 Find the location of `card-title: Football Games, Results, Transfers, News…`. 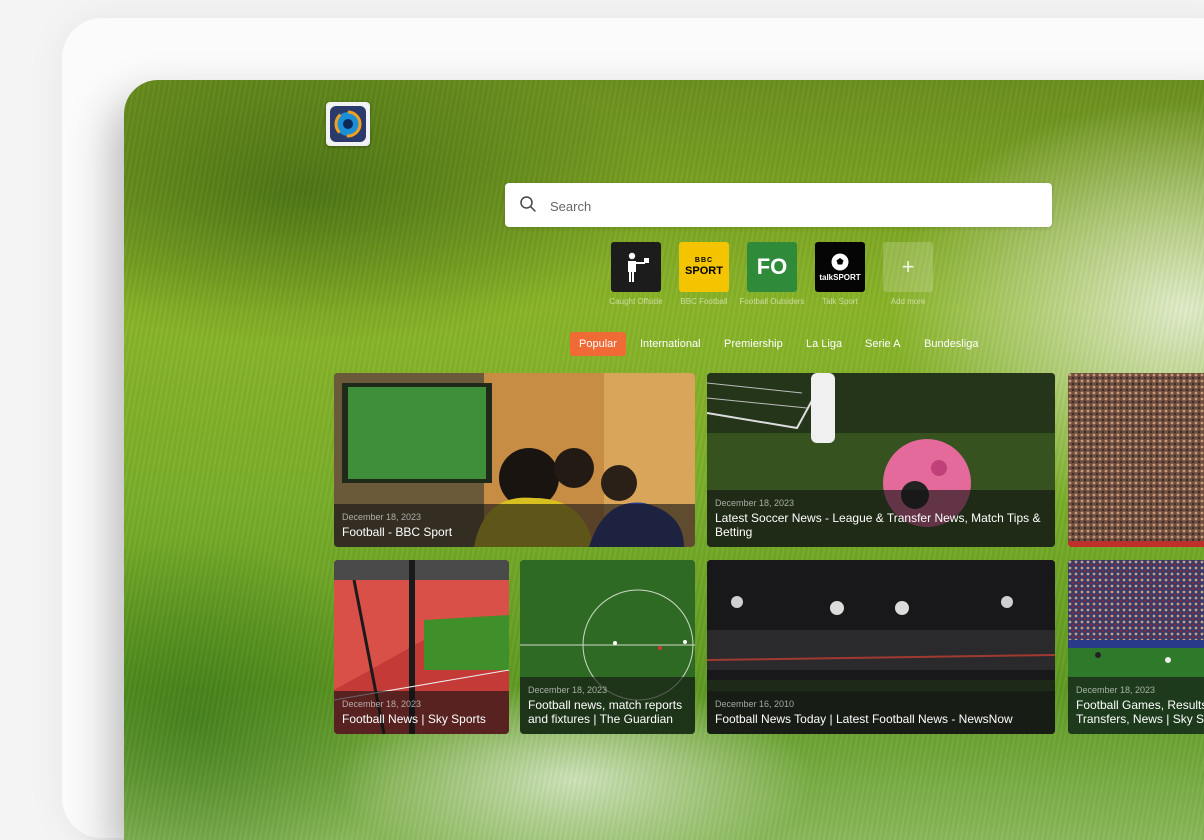

card-title: Football Games, Results, Transfers, News… is located at coordinates (1140, 712).